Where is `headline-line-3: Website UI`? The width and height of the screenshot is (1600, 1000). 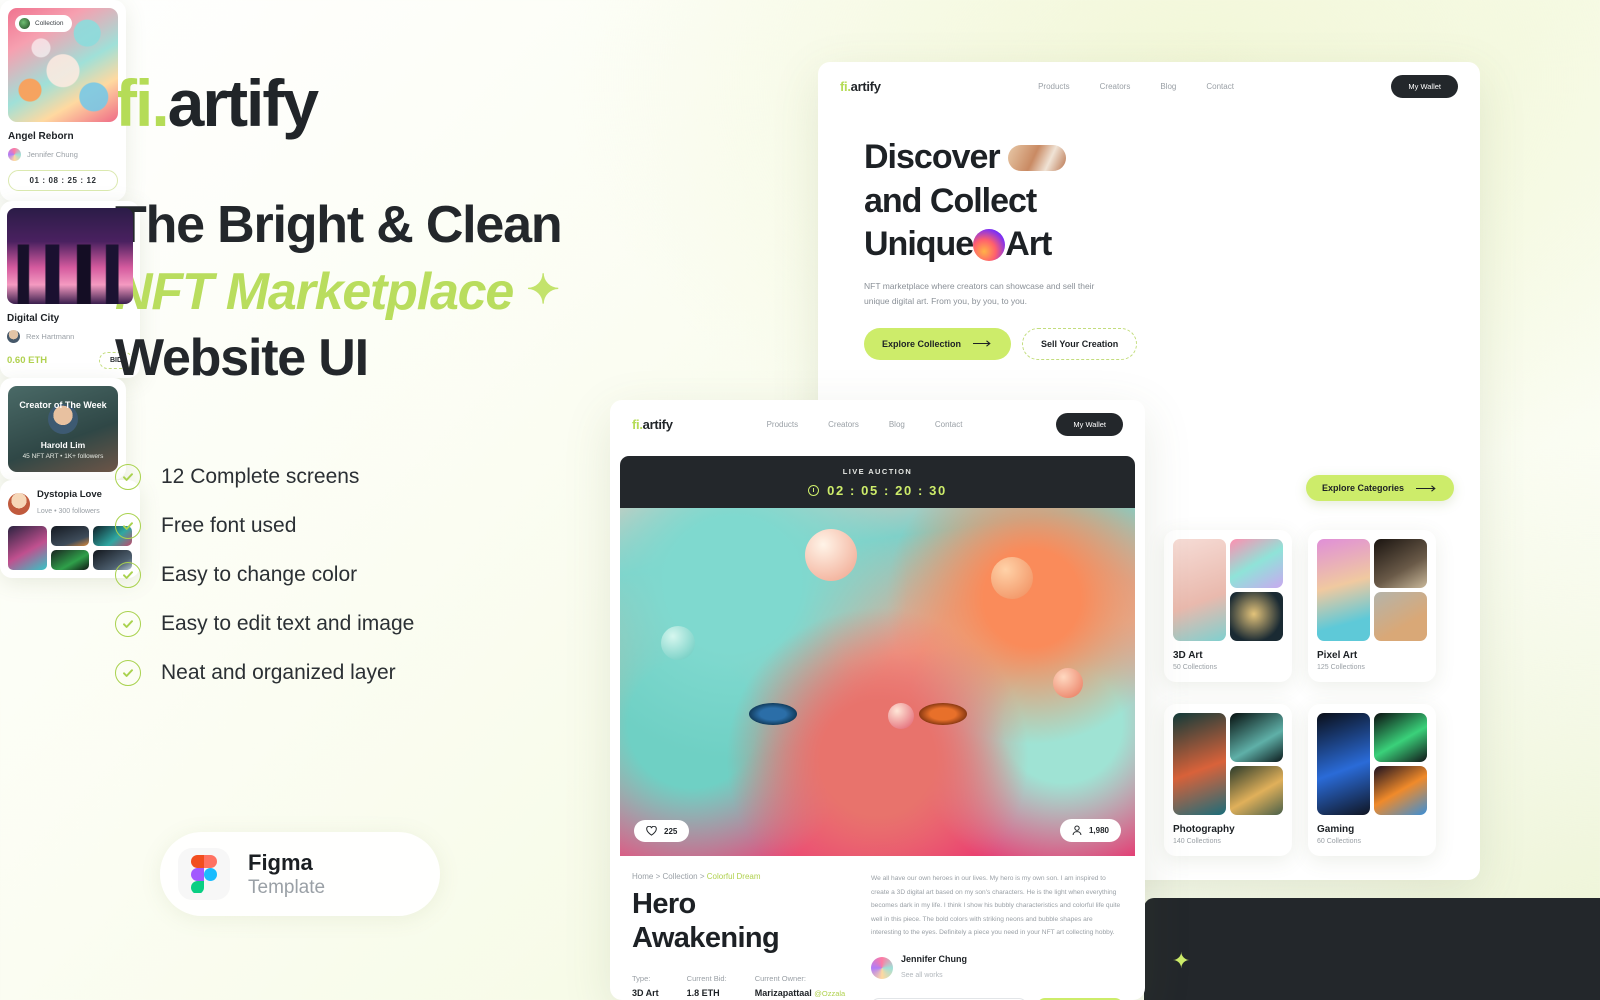
headline-line-3: Website UI is located at coordinates (242, 358).